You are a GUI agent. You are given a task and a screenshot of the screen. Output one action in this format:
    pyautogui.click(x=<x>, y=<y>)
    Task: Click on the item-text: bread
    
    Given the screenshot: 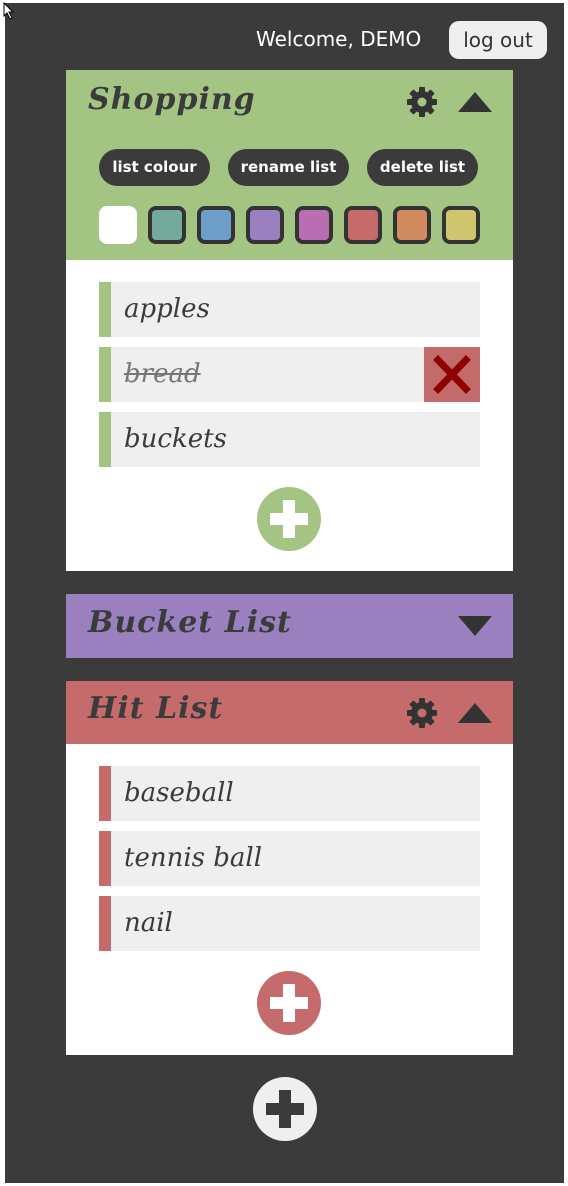 What is the action you would take?
    pyautogui.click(x=162, y=374)
    